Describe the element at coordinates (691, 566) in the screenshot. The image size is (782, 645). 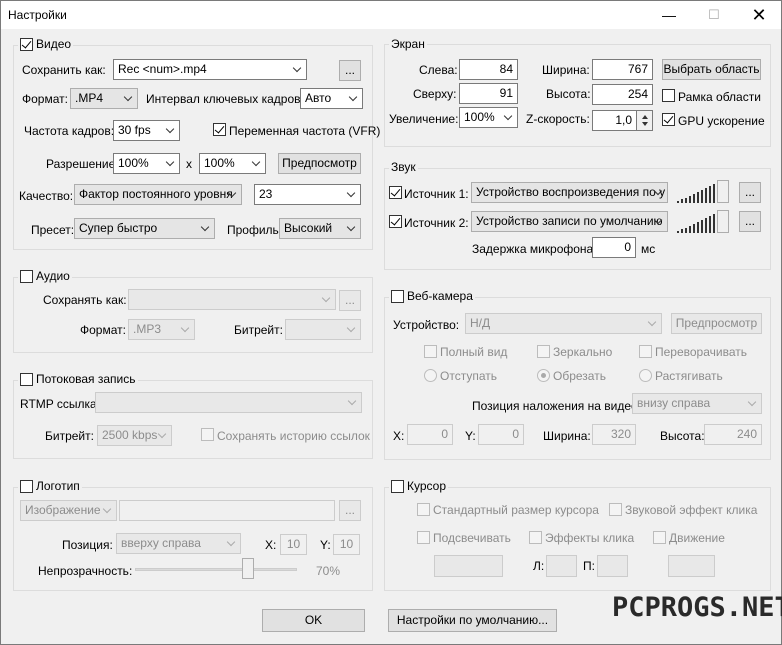
I see `movement-color-button` at that location.